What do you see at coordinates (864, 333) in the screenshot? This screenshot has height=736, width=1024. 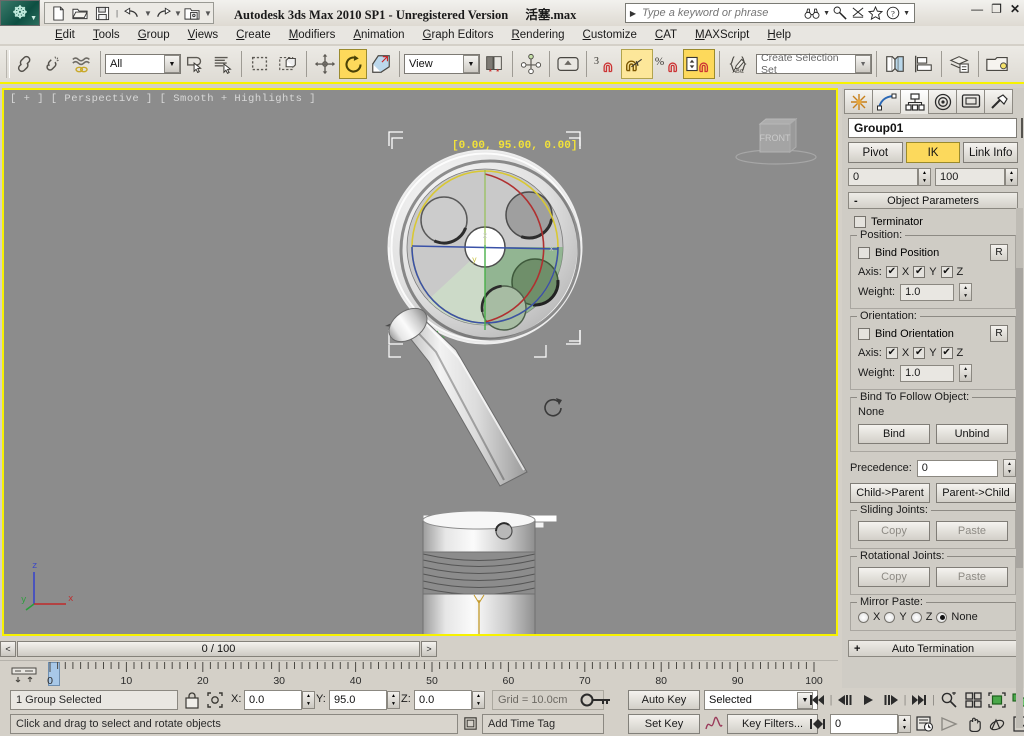 I see `bind-orientation-checkbox` at bounding box center [864, 333].